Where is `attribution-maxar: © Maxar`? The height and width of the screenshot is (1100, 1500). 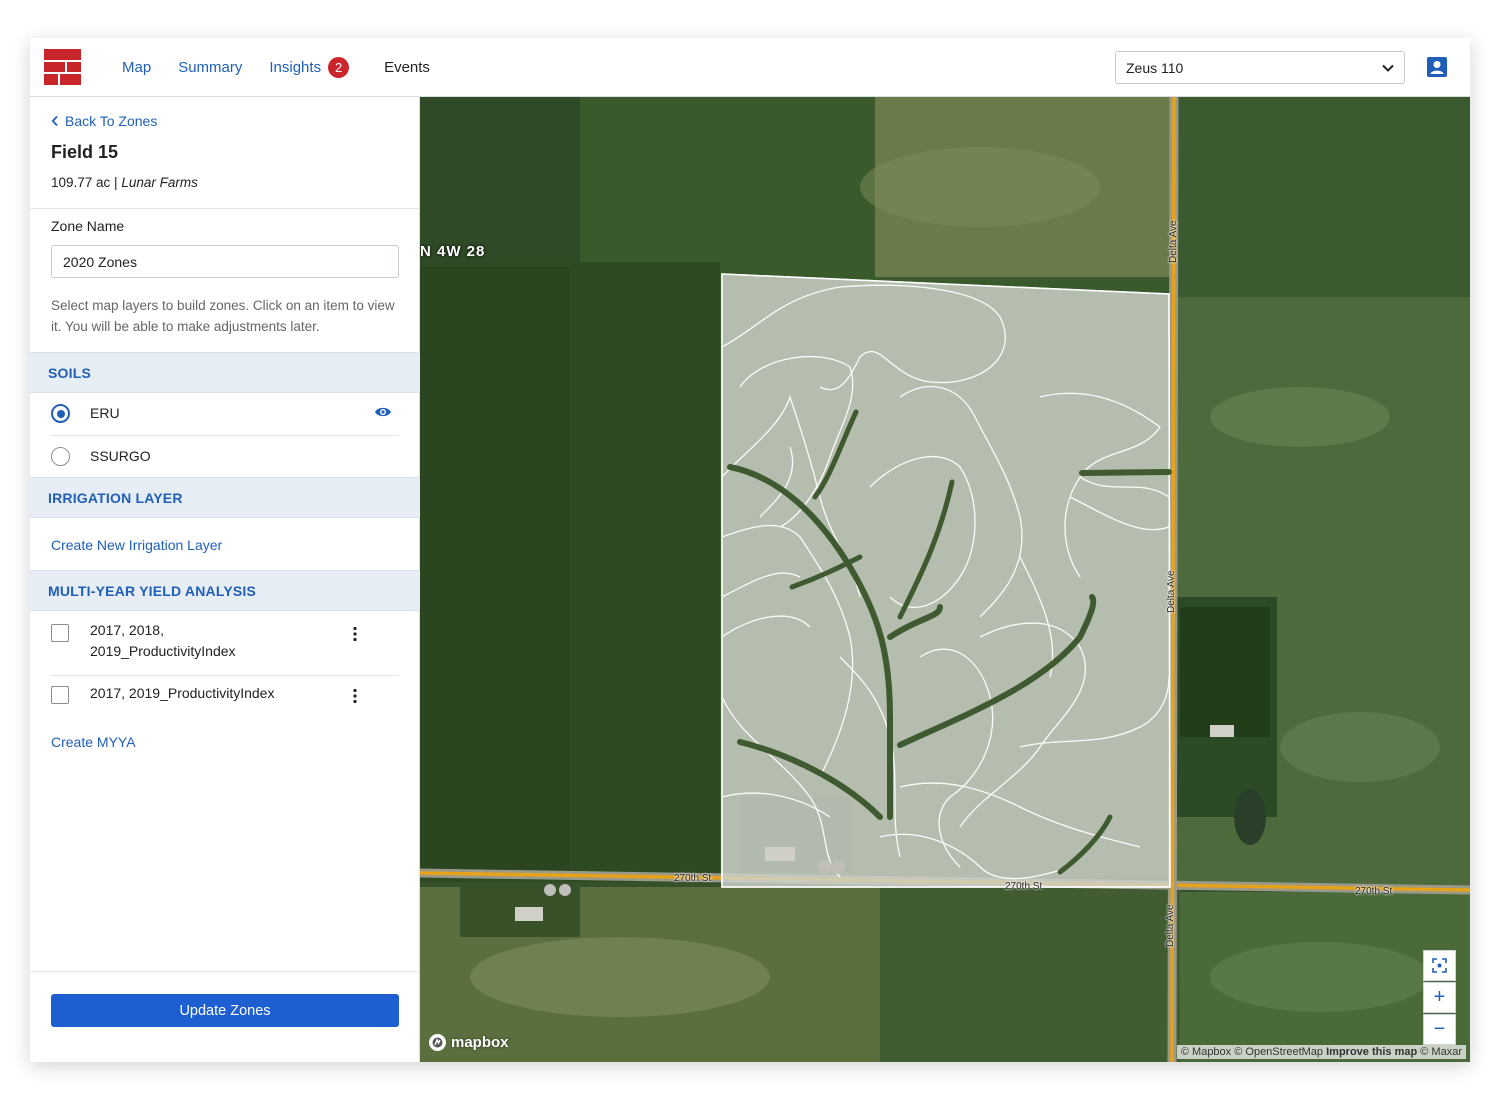 attribution-maxar: © Maxar is located at coordinates (1441, 1052).